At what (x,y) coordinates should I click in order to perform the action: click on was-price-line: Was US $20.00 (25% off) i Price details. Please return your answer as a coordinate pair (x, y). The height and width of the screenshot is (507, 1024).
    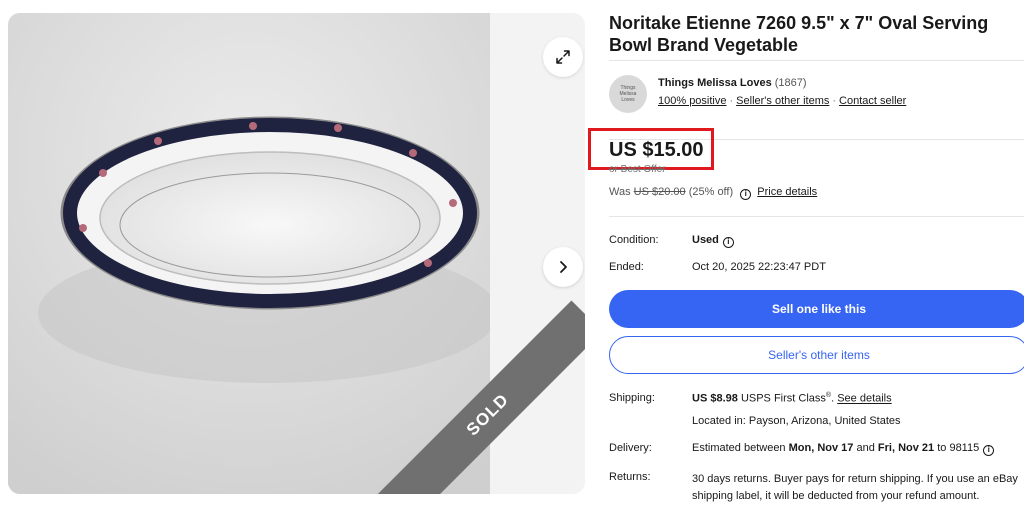
    Looking at the image, I should click on (713, 193).